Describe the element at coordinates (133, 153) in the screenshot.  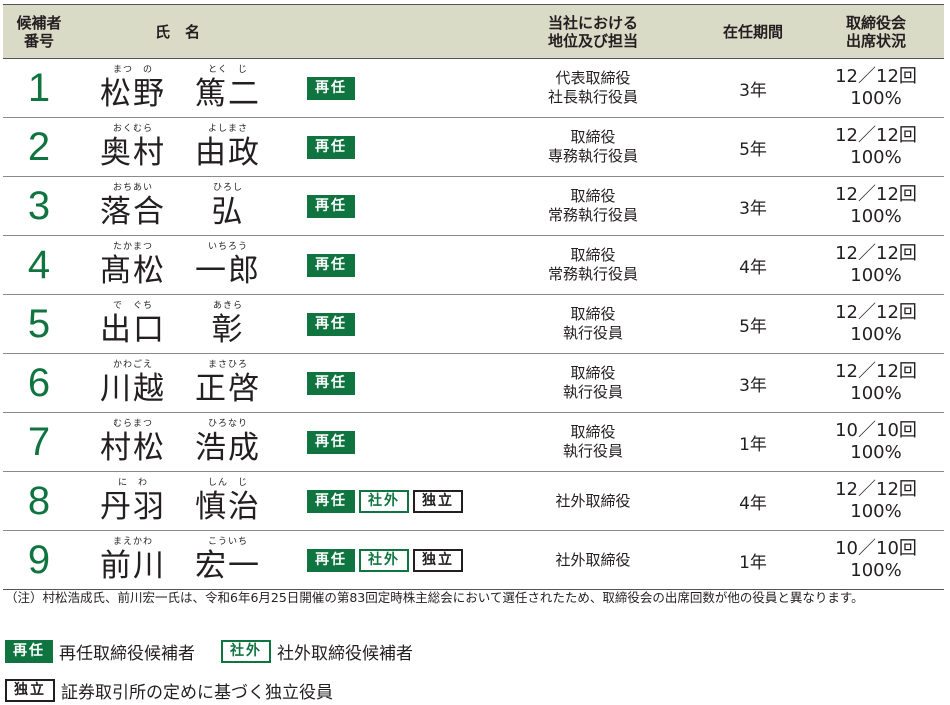
I see `family-name-kanji: 奥村` at that location.